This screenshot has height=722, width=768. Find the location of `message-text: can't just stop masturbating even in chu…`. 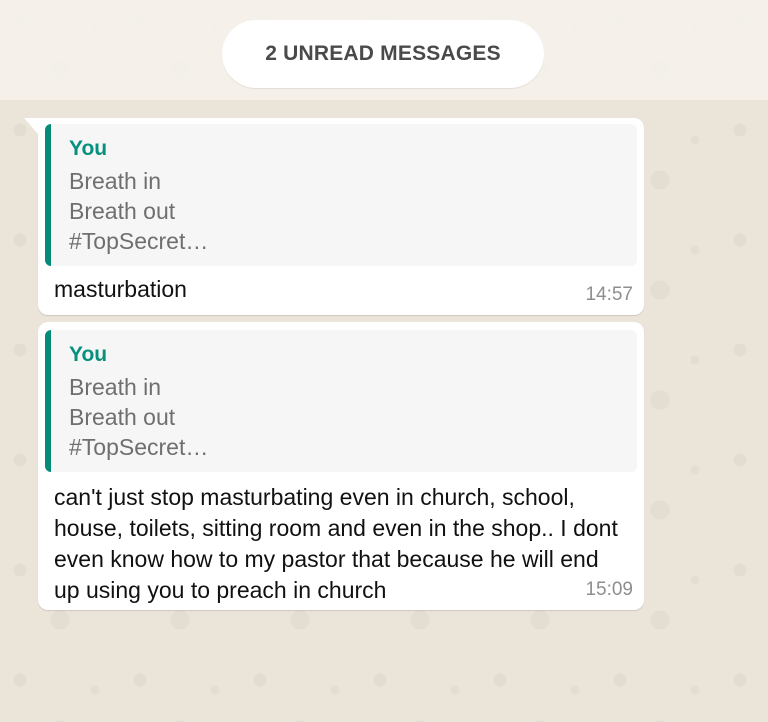

message-text: can't just stop masturbating even in chu… is located at coordinates (336, 543).